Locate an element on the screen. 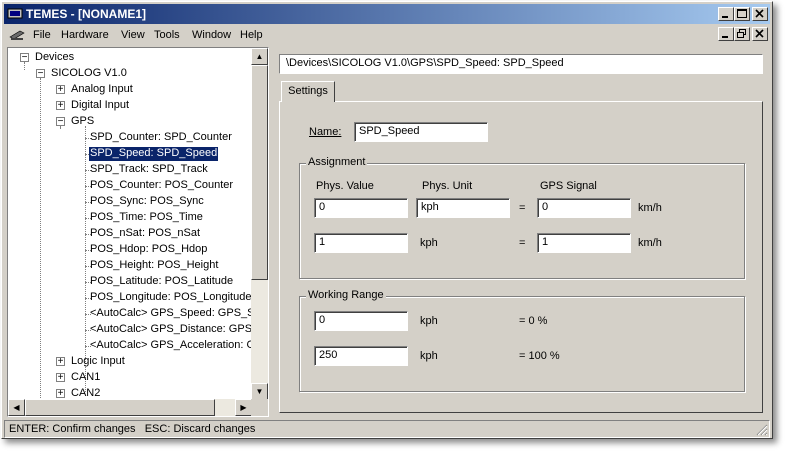 This screenshot has height=455, width=789. tree-node-pos-longitude: POS_Longitude is located at coordinates (170, 298).